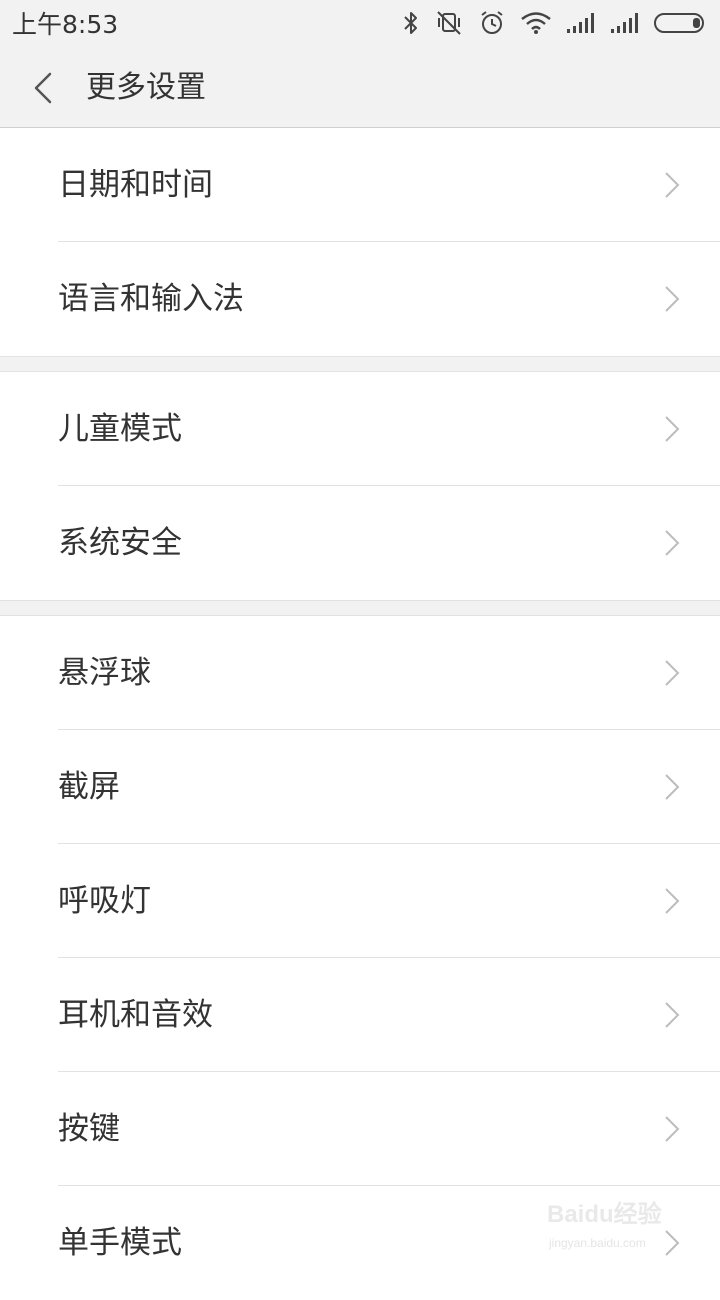  I want to click on watermark-url: jingyan.baidu.com, so click(597, 1243).